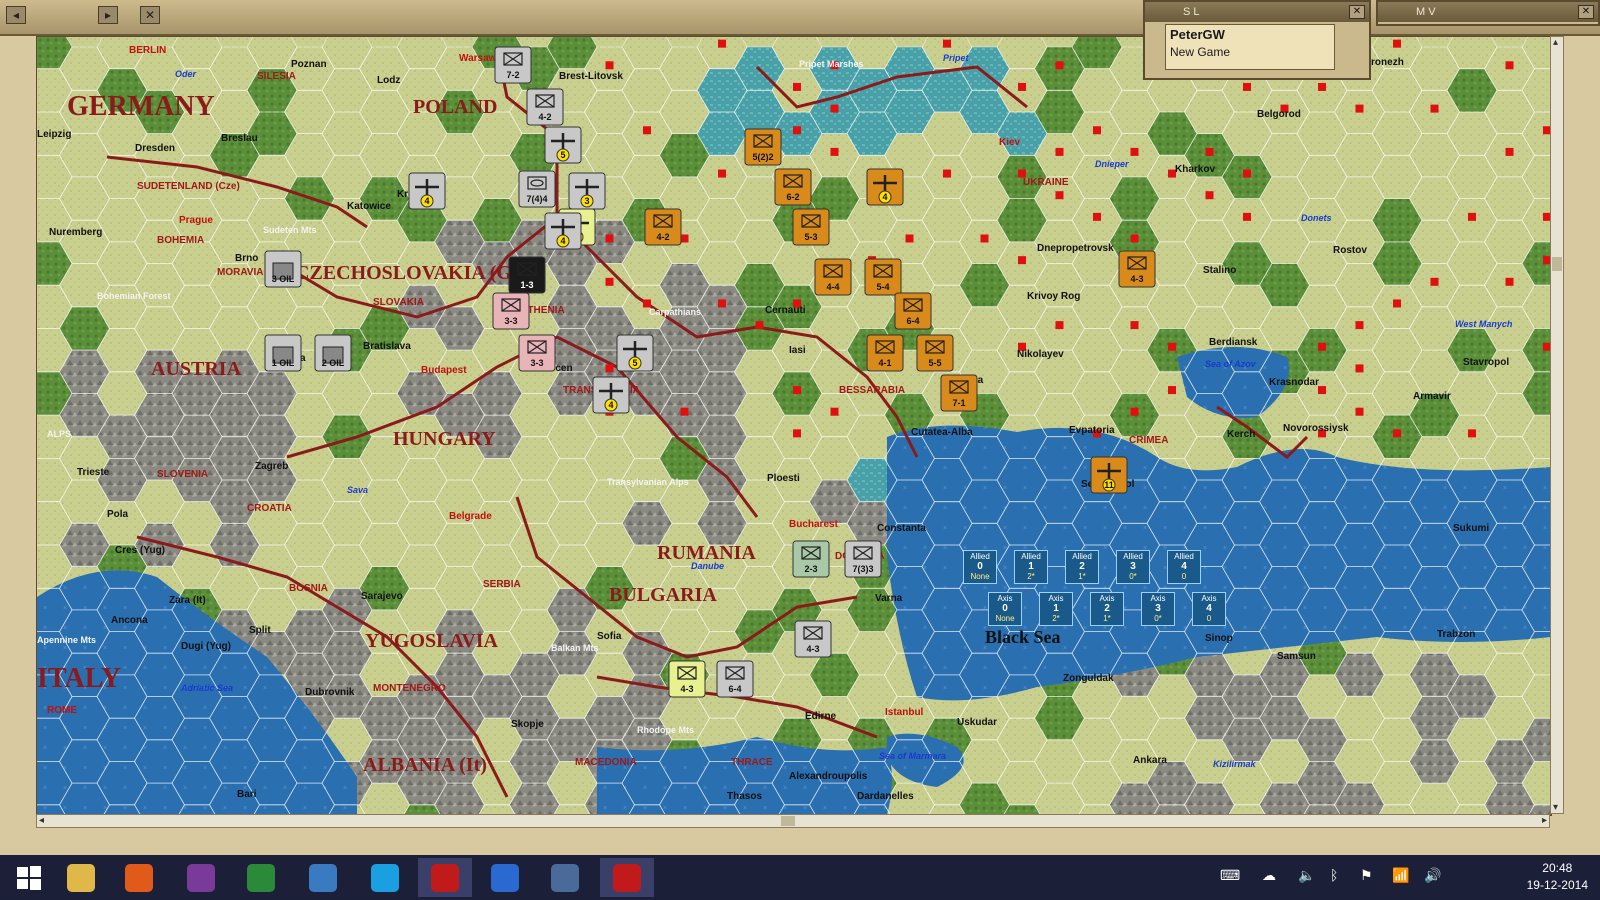 The width and height of the screenshot is (1600, 900). What do you see at coordinates (201, 877) in the screenshot?
I see `colorful-app-icon` at bounding box center [201, 877].